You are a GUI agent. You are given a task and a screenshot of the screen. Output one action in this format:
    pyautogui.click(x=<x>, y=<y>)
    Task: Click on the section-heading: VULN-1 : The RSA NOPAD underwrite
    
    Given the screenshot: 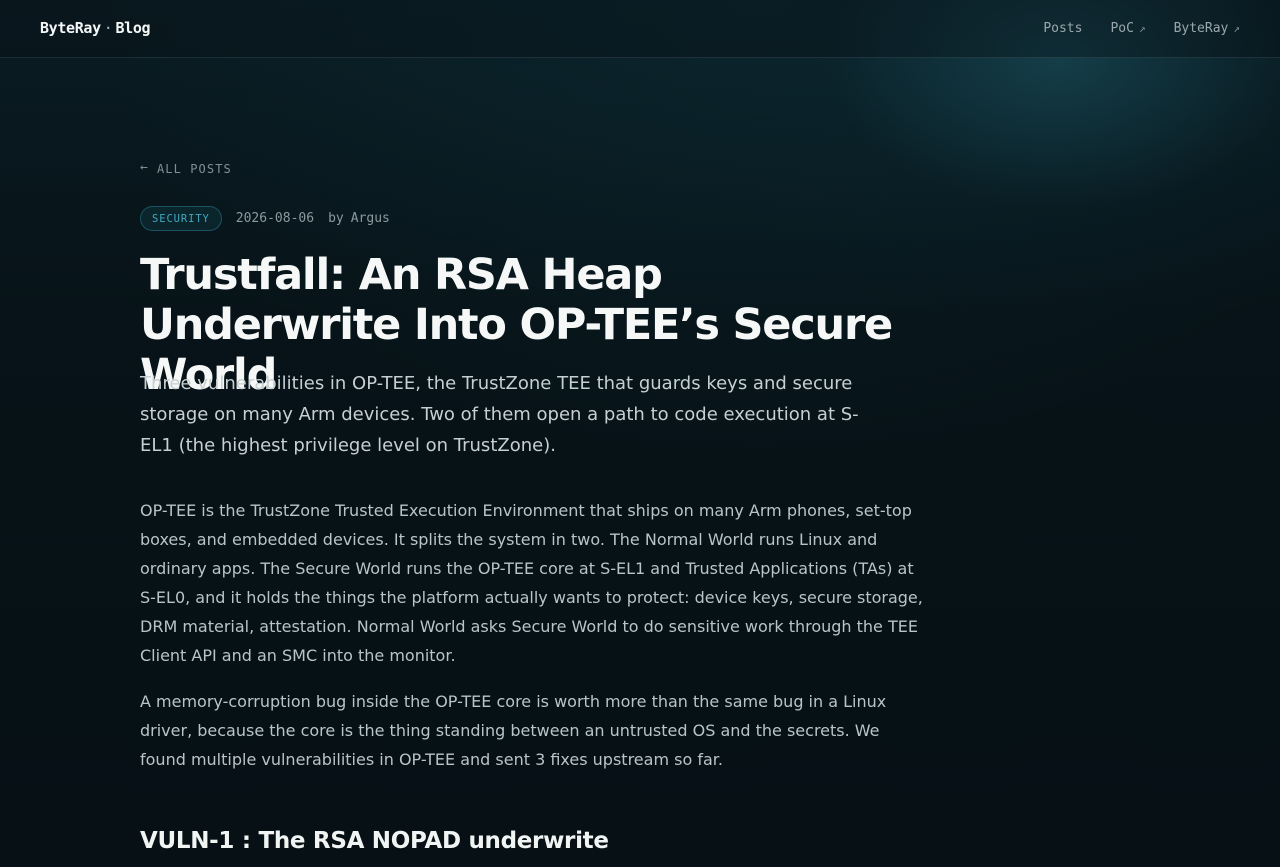 What is the action you would take?
    pyautogui.click(x=374, y=841)
    